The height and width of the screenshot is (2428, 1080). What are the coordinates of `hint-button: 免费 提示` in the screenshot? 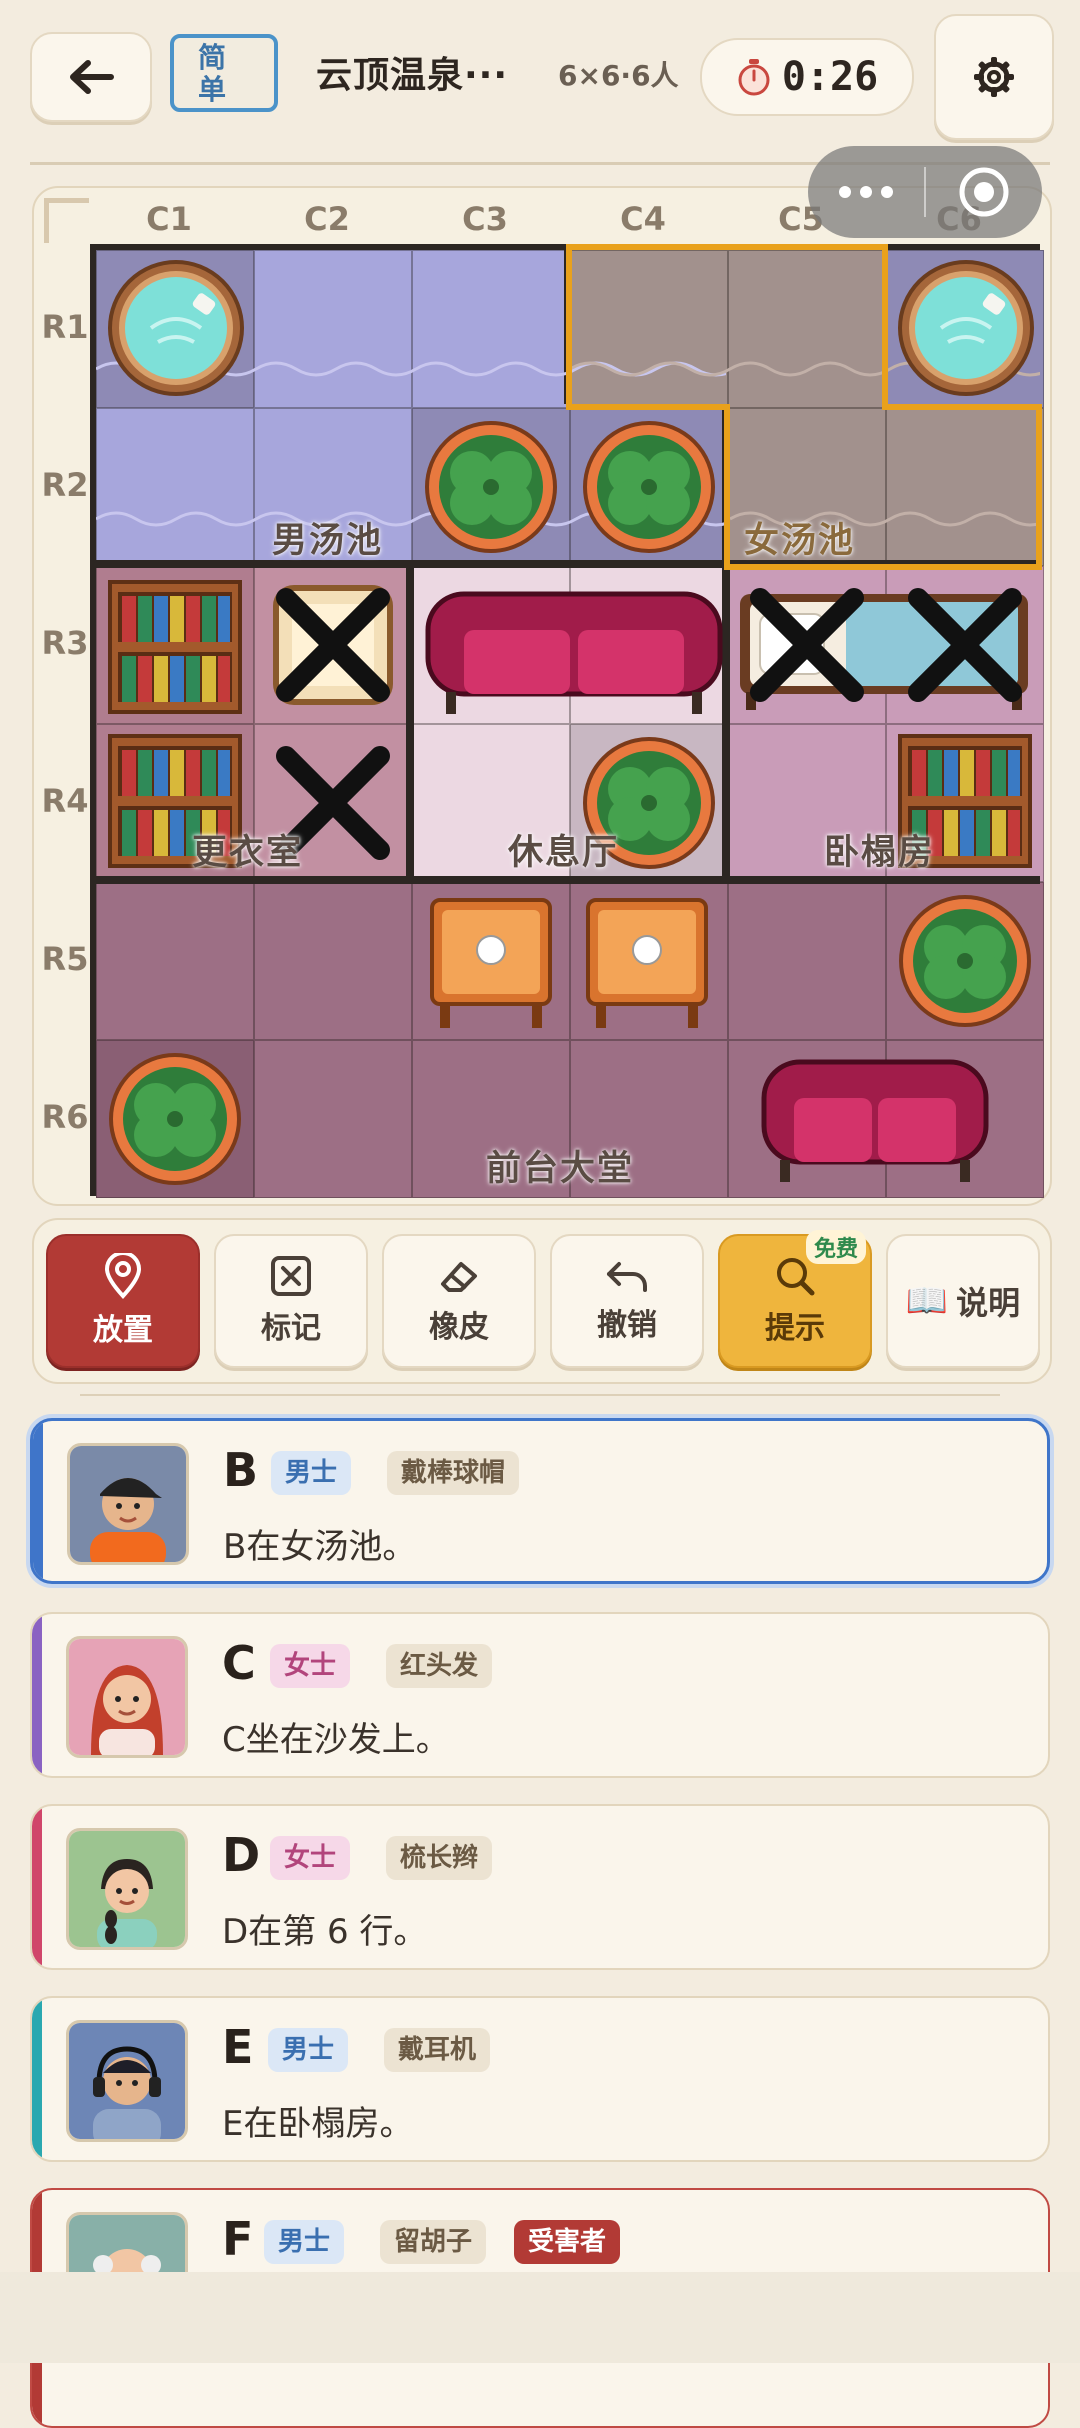 It's located at (795, 1299).